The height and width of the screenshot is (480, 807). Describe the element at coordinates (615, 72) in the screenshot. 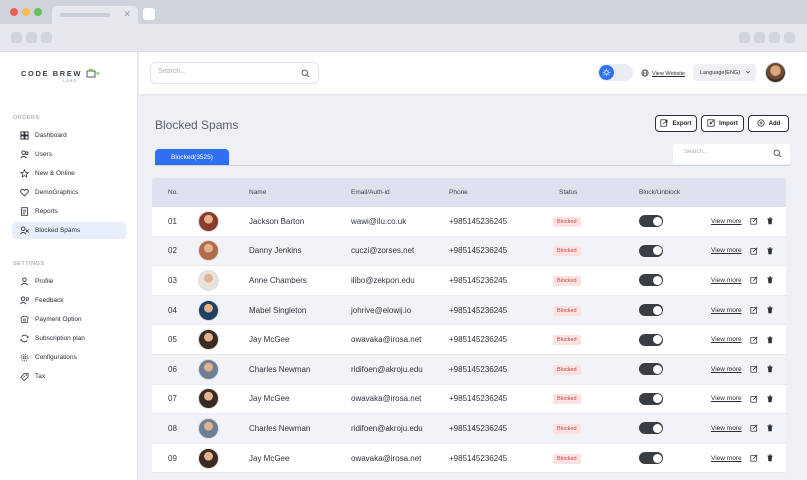

I see `theme-toggle` at that location.